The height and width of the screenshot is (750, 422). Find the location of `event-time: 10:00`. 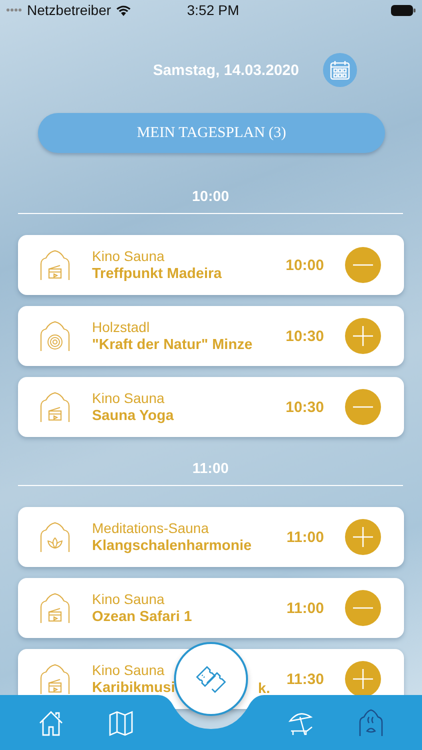

event-time: 10:00 is located at coordinates (305, 265).